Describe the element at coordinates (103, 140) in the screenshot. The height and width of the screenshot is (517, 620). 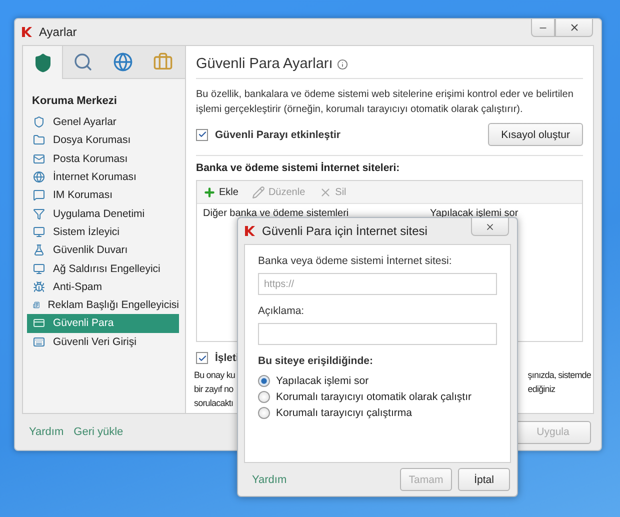
I see `sidebar-item: Dosya Koruması` at that location.